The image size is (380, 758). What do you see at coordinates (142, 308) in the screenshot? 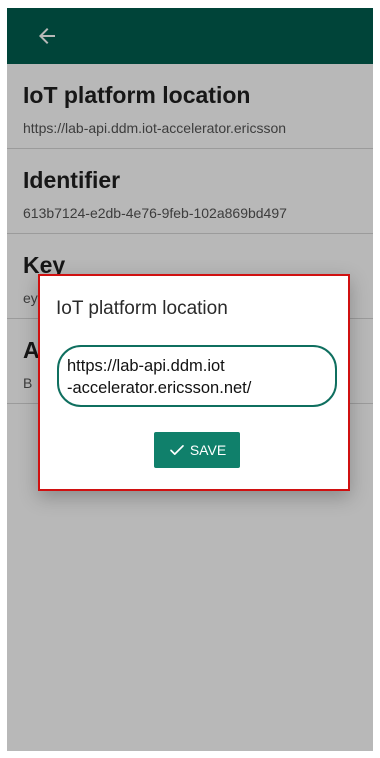
I see `dialog-title: IoT platform location` at bounding box center [142, 308].